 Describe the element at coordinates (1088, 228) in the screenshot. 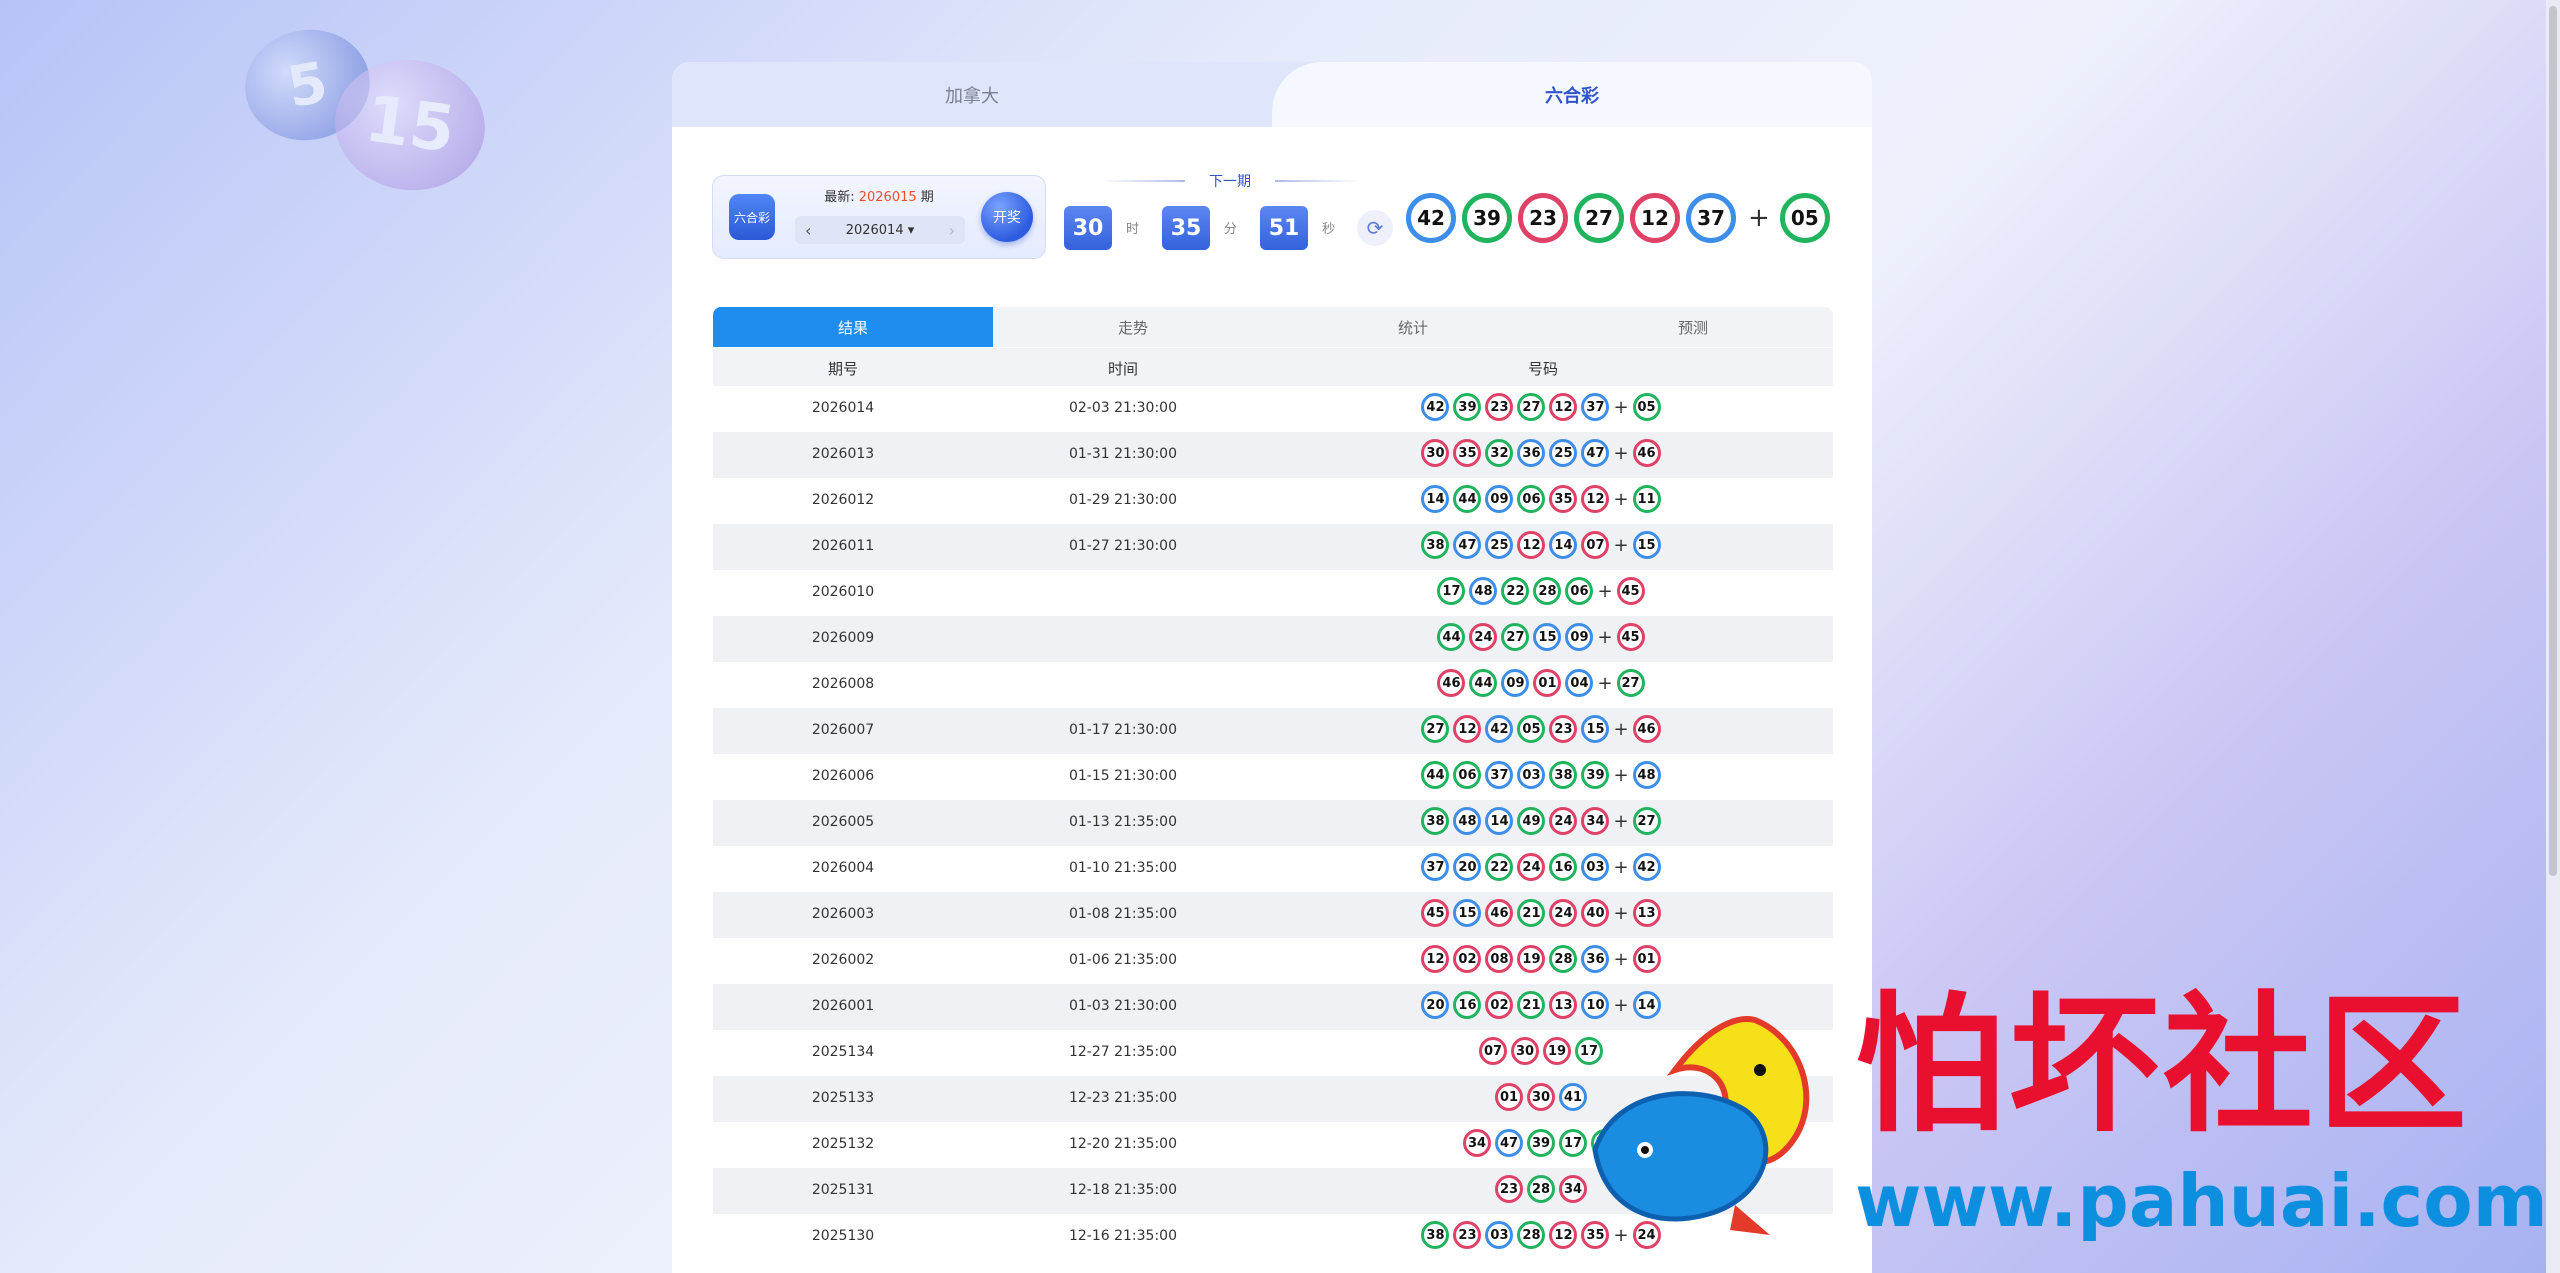

I see `countdown-hours: 30` at that location.